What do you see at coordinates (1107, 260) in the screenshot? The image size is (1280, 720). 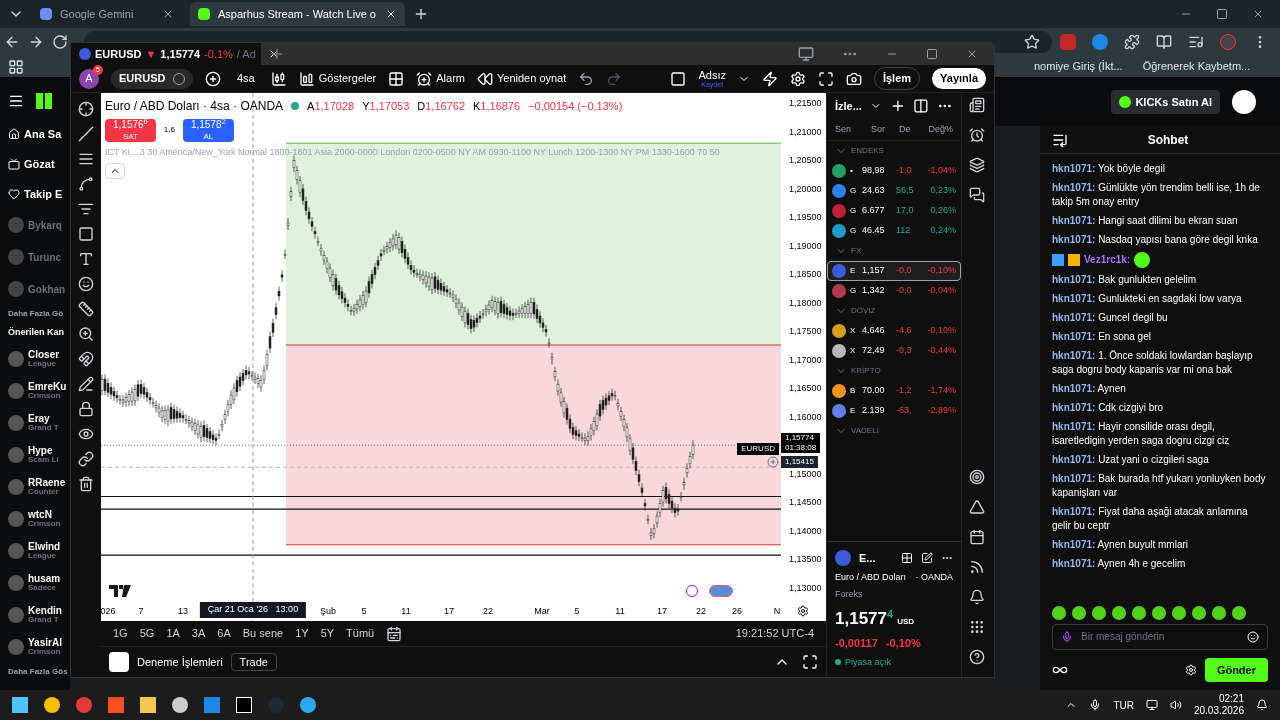 I see `chat-username: Vez1rc1k:` at bounding box center [1107, 260].